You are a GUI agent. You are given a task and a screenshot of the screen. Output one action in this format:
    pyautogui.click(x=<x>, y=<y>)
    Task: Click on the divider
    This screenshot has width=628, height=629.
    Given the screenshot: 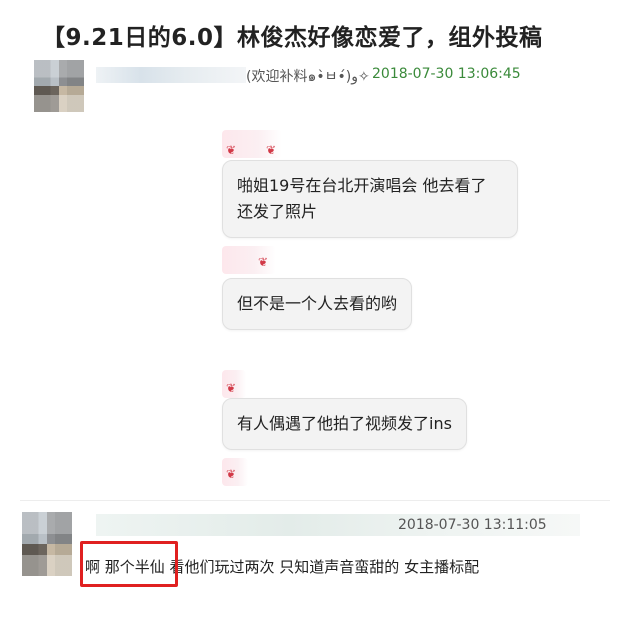 What is the action you would take?
    pyautogui.click(x=315, y=500)
    